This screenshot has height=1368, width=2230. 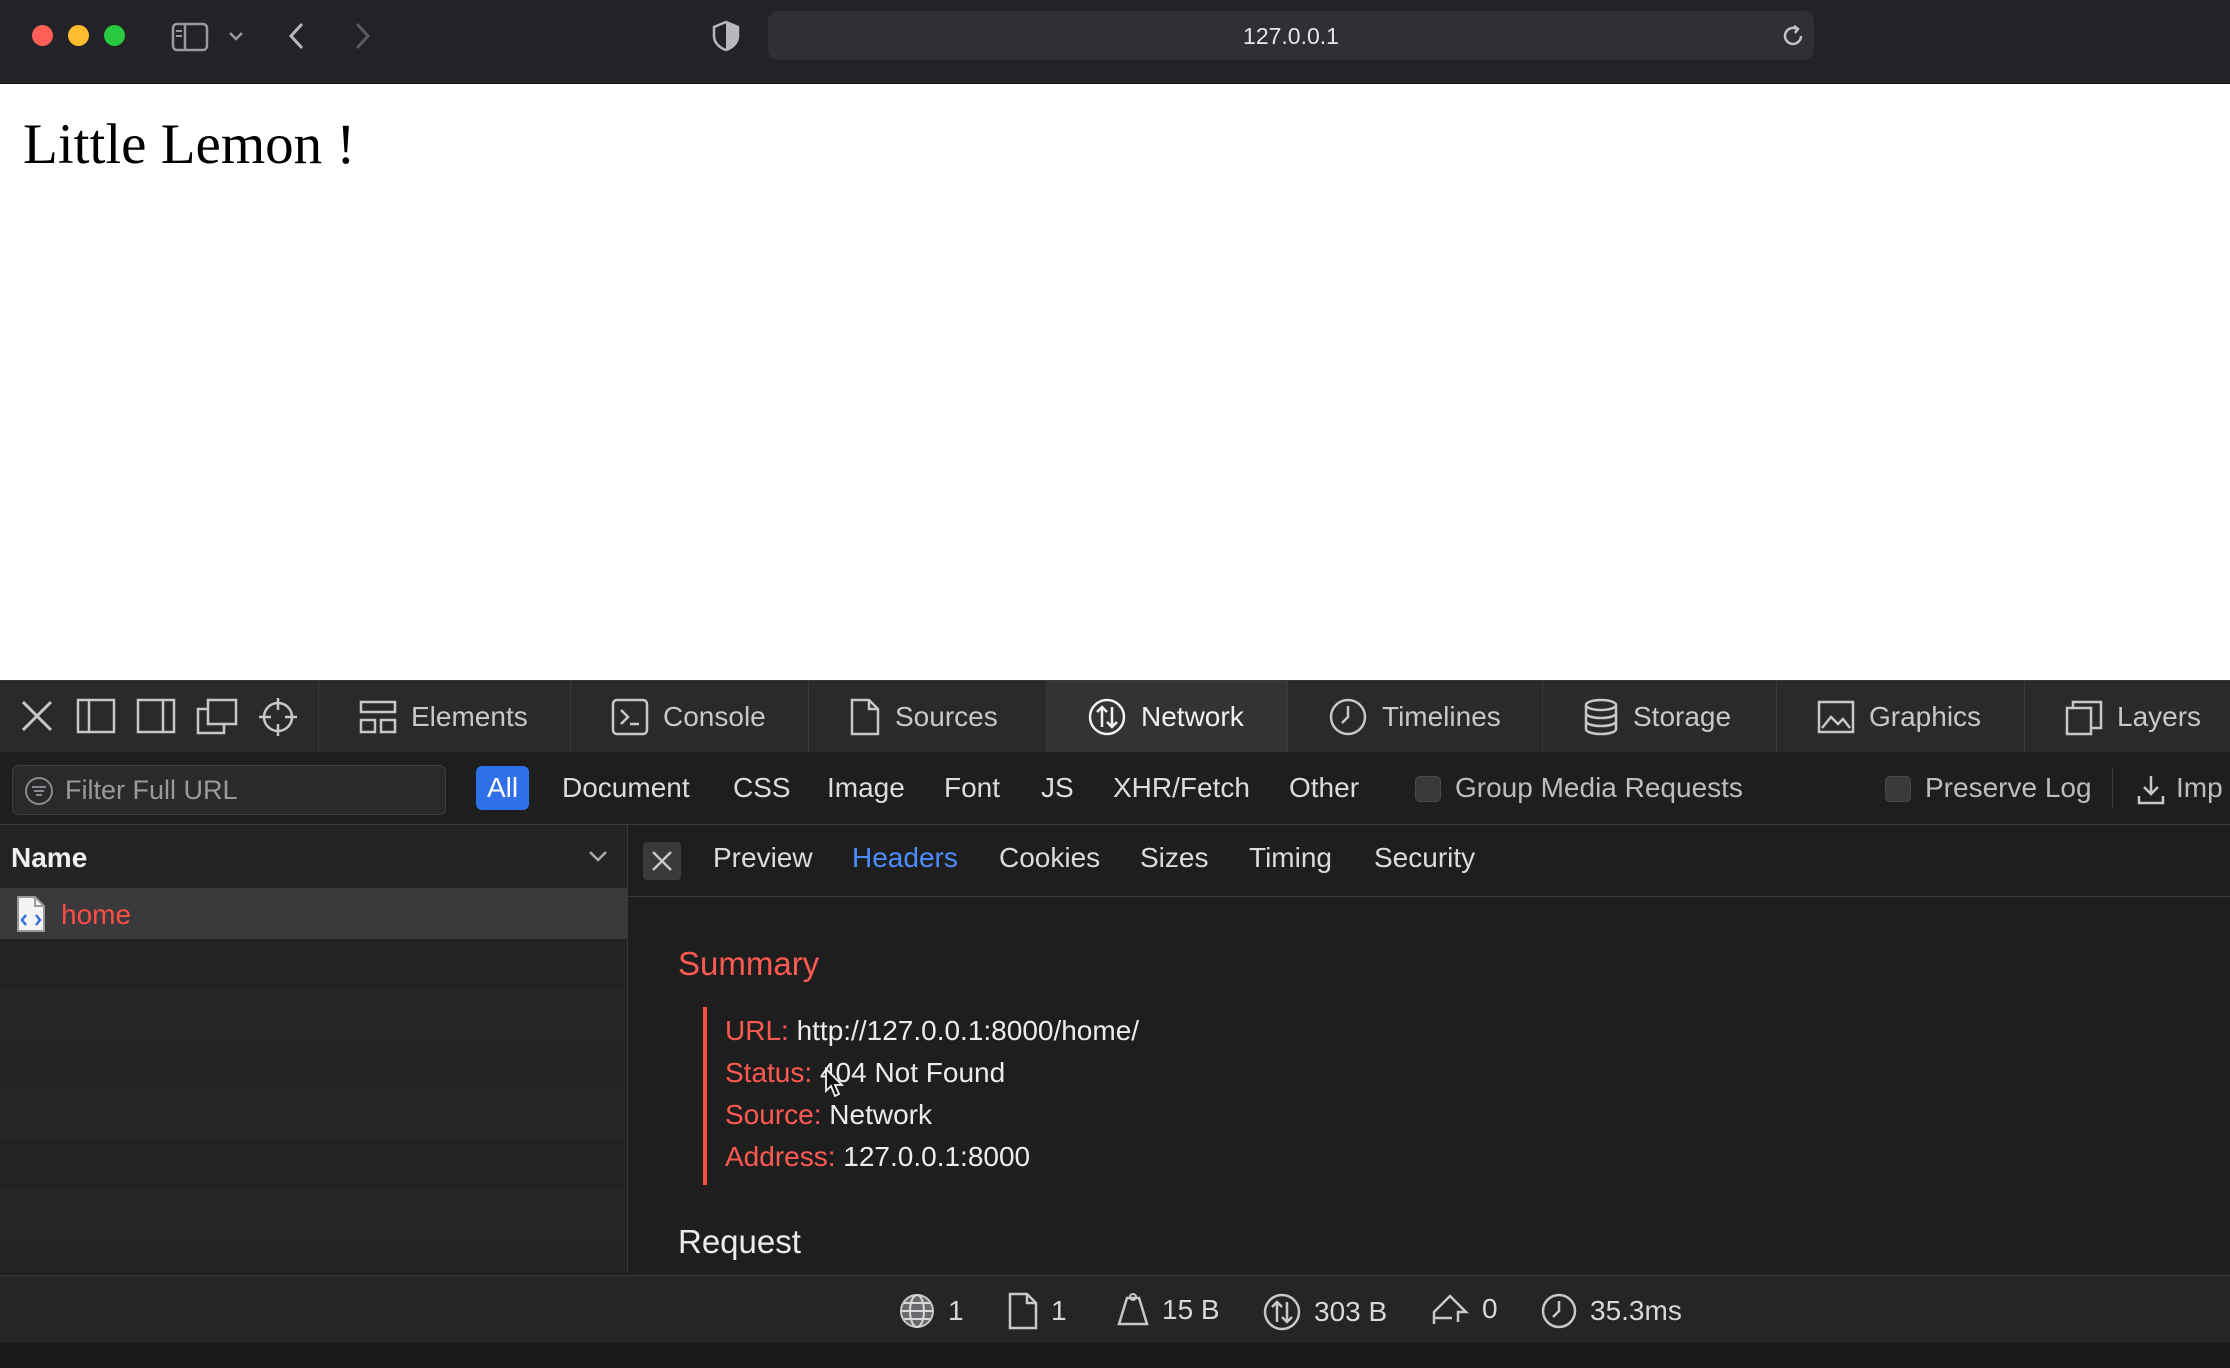 I want to click on tab-sources: Sources, so click(x=927, y=716).